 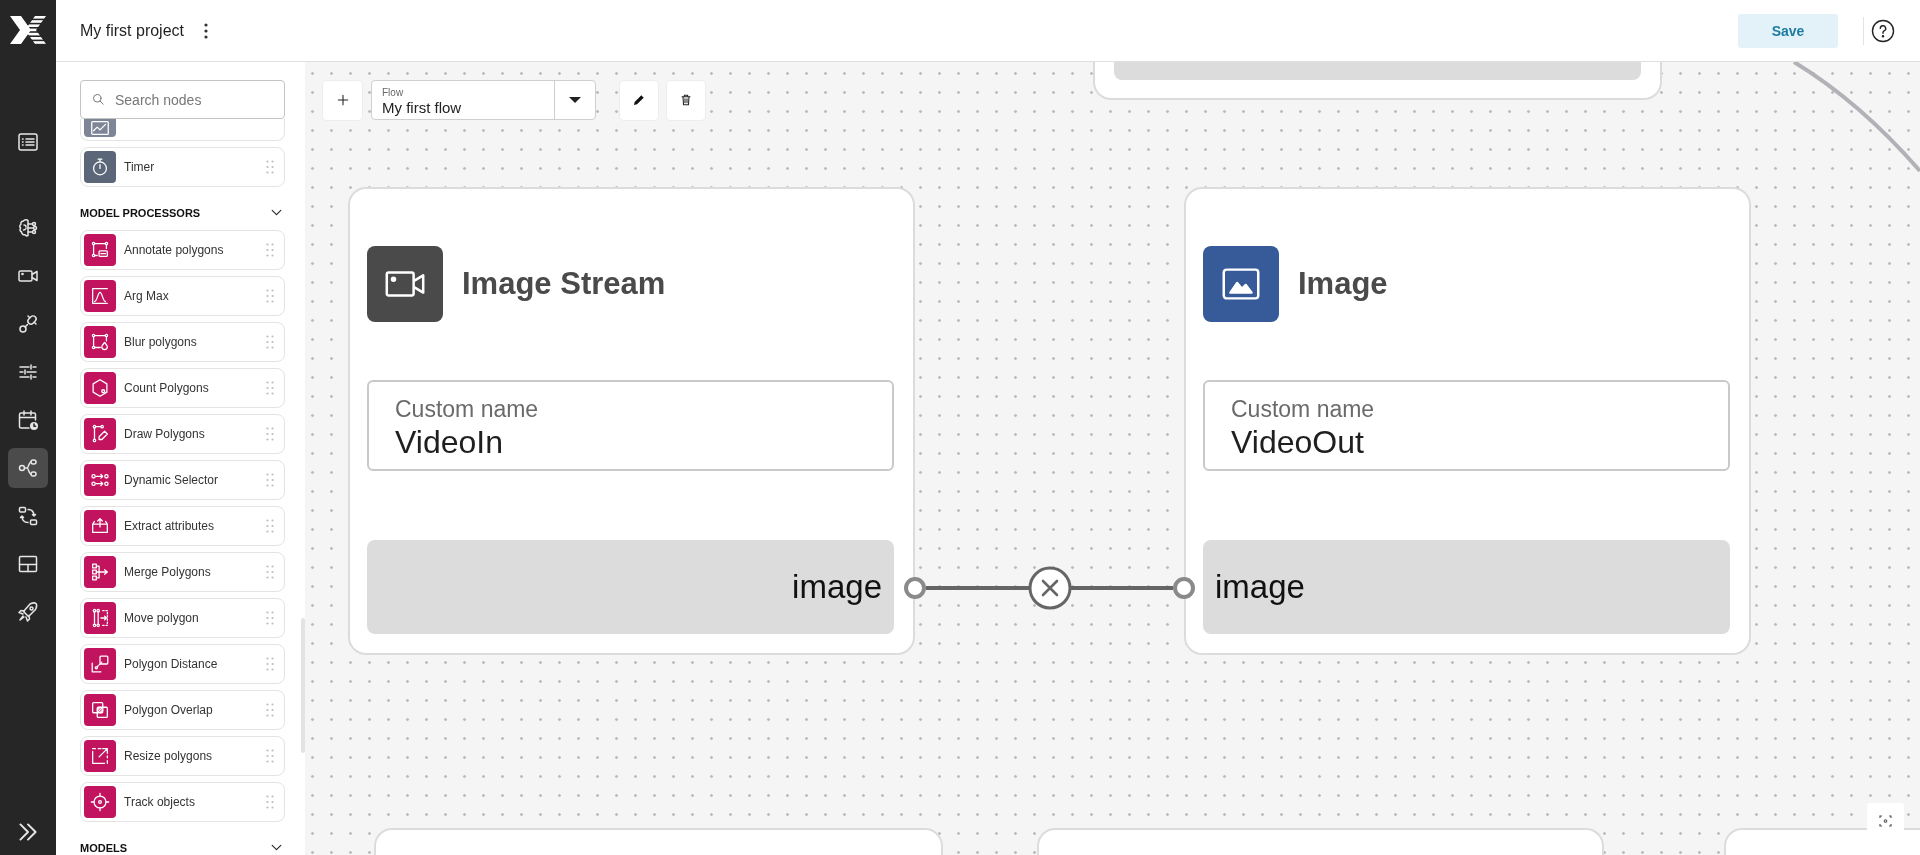 What do you see at coordinates (28, 612) in the screenshot?
I see `rocket-icon` at bounding box center [28, 612].